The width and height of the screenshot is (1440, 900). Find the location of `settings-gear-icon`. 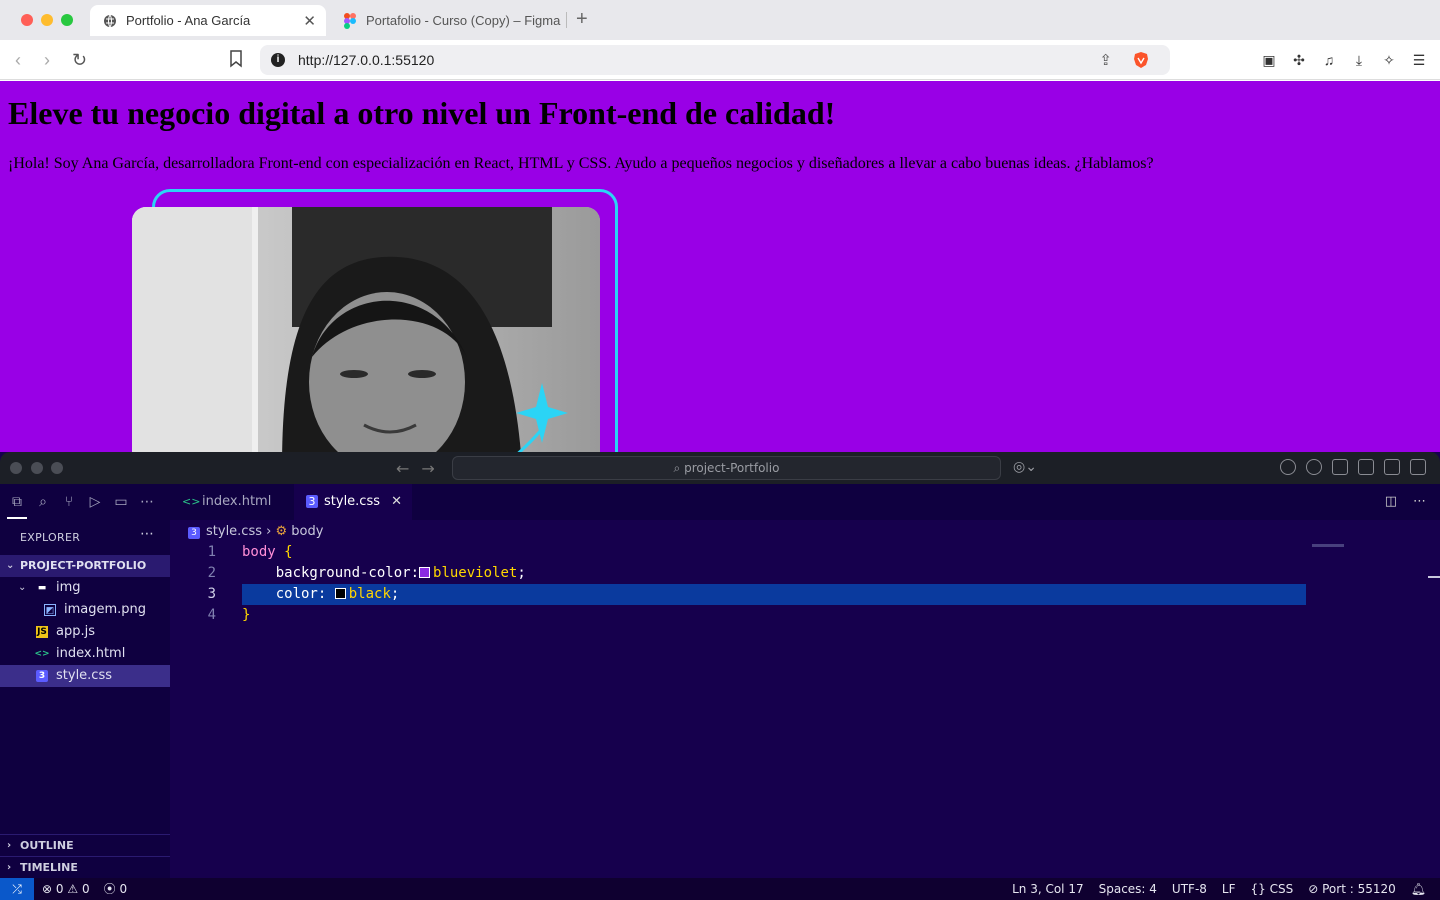

settings-gear-icon is located at coordinates (1314, 467).